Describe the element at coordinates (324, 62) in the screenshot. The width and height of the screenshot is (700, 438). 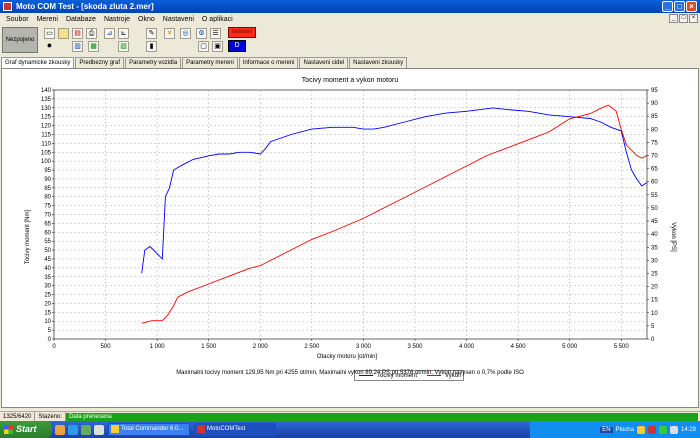
I see `tab-nastaveni-cidel: Nastaveni cidel` at that location.